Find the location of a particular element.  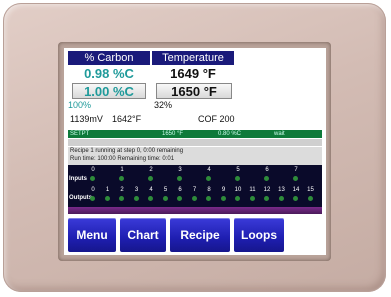

input-number: 7 is located at coordinates (296, 170).